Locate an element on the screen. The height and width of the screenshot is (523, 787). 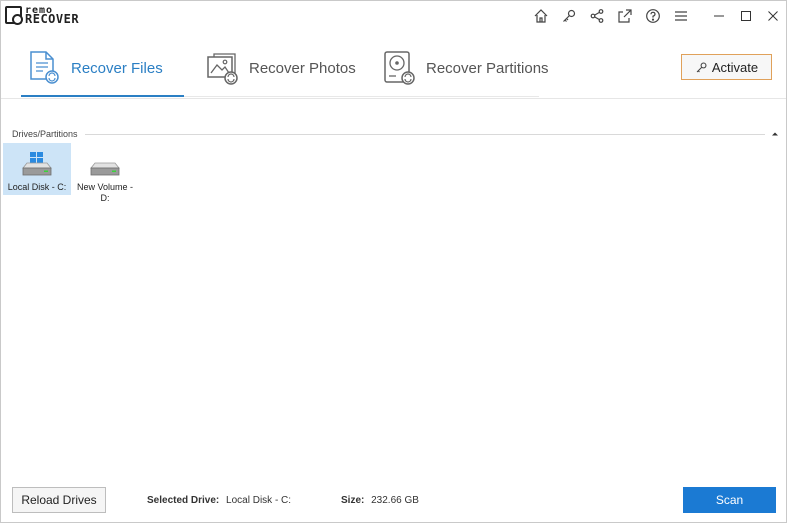
menu-icon is located at coordinates (681, 16).